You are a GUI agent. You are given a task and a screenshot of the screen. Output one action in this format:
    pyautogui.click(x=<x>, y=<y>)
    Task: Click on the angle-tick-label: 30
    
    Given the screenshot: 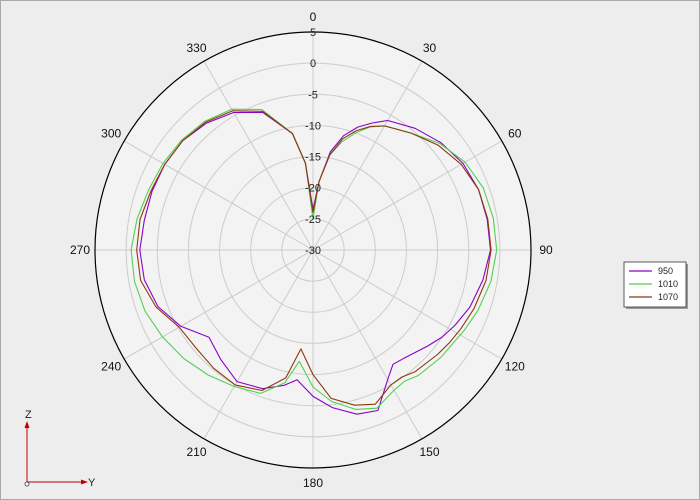 What is the action you would take?
    pyautogui.click(x=430, y=48)
    